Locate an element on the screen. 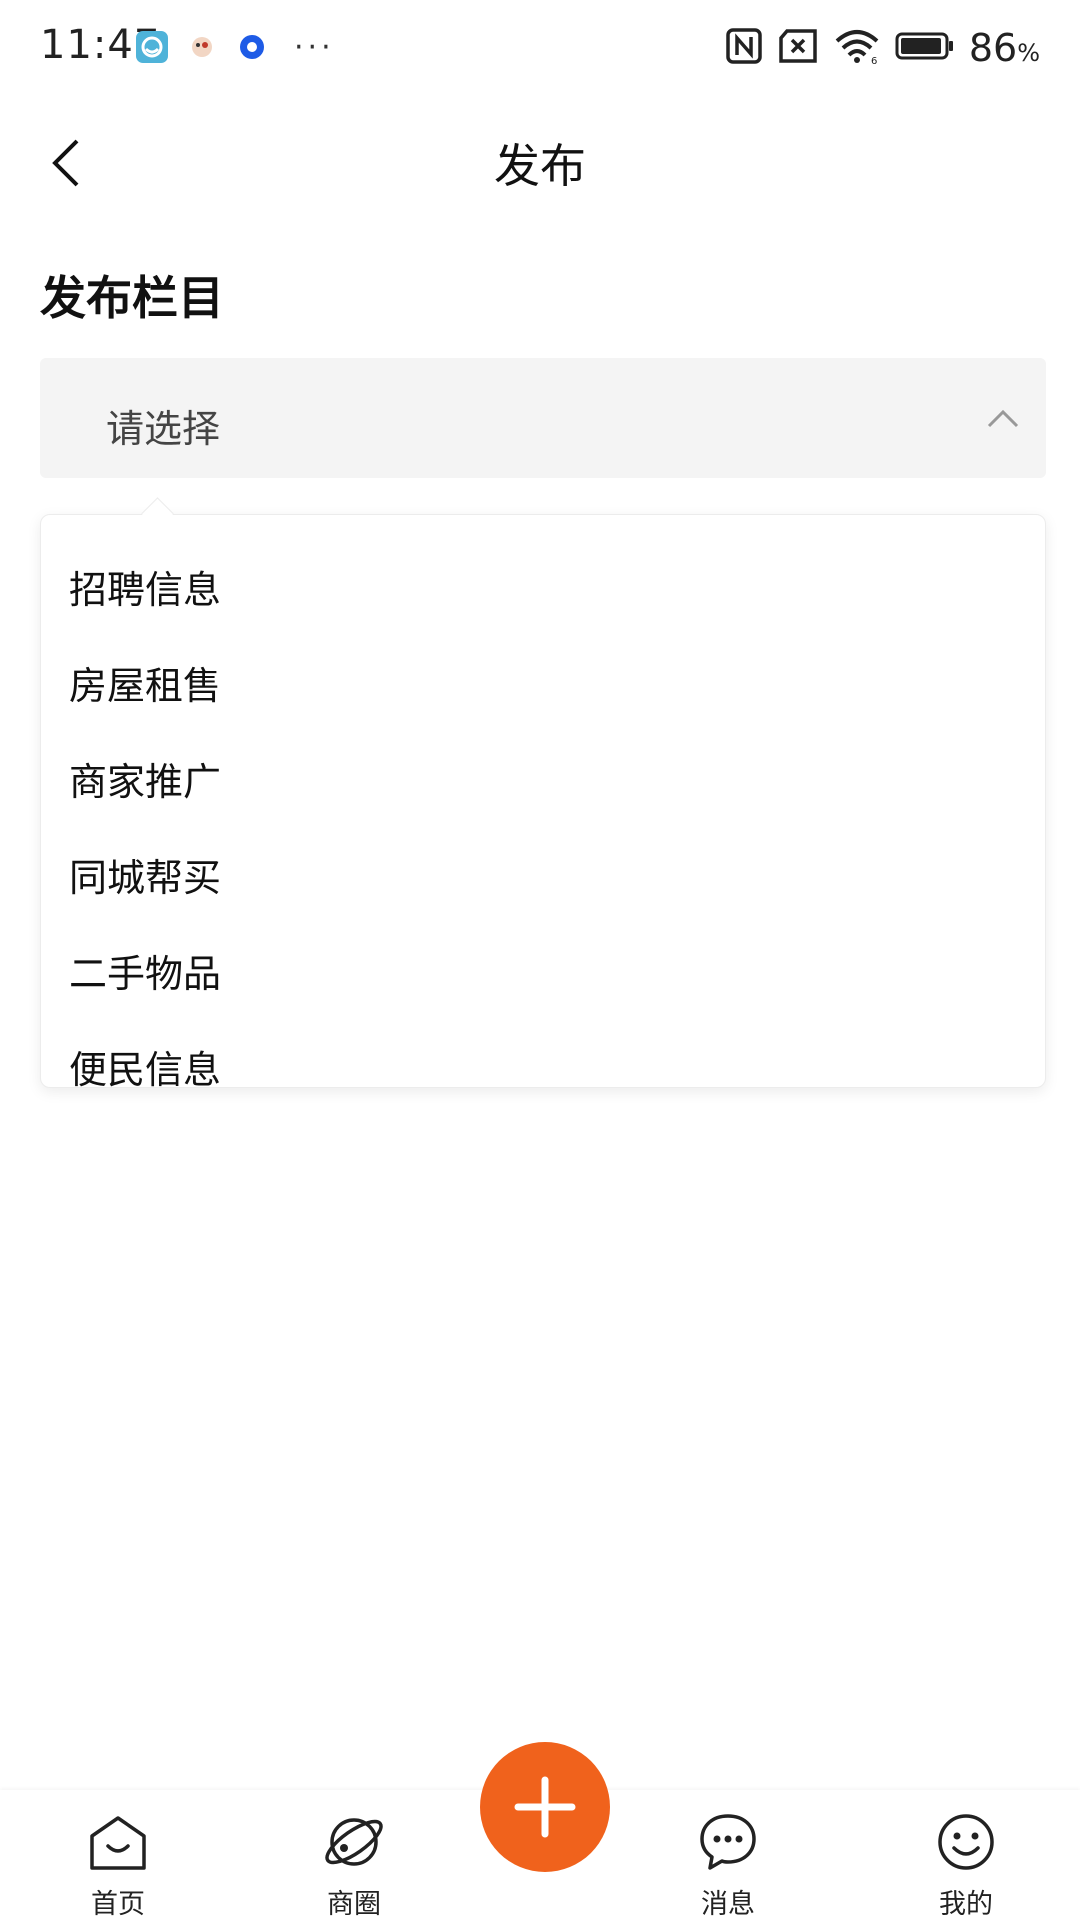 The image size is (1080, 1920). category-select: 请选择 is located at coordinates (543, 418).